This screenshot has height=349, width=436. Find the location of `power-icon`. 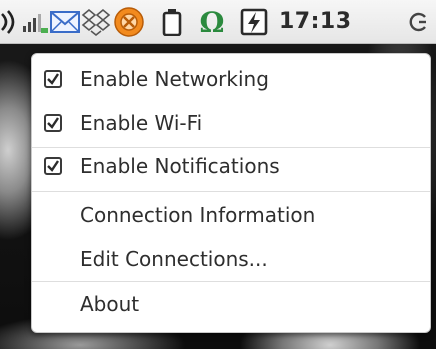

power-icon is located at coordinates (254, 22).